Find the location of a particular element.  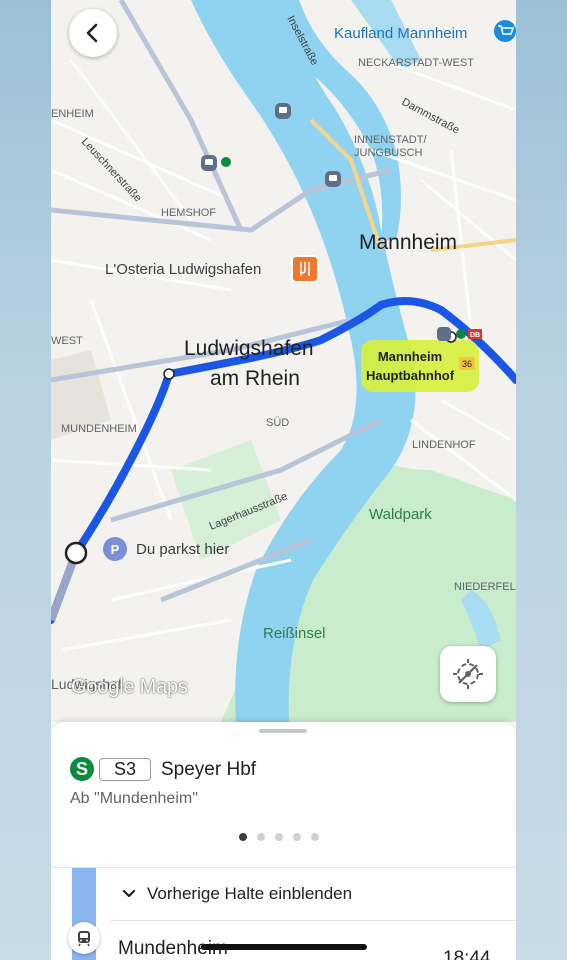

transit-bottom-sheet: S S3 Speyer Hbf Ab "Mundenheim" is located at coordinates (283, 794).